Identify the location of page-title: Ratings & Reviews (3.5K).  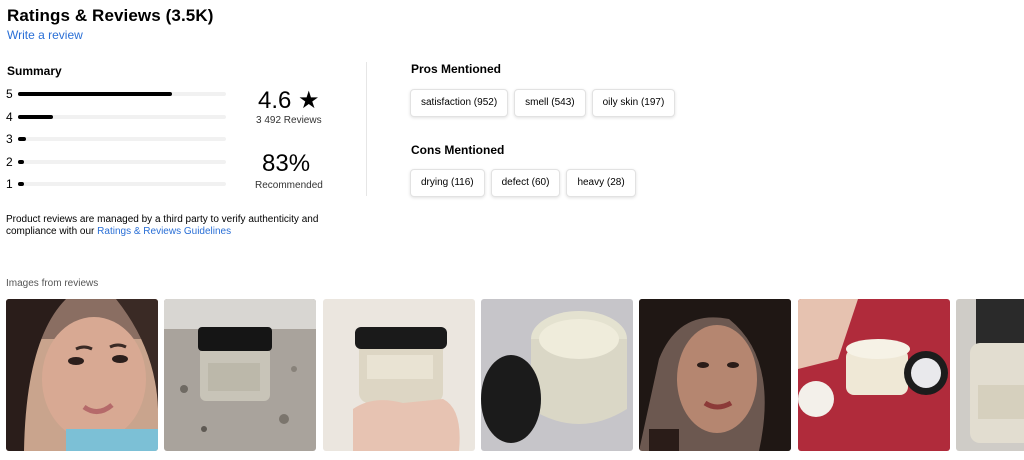
(110, 15).